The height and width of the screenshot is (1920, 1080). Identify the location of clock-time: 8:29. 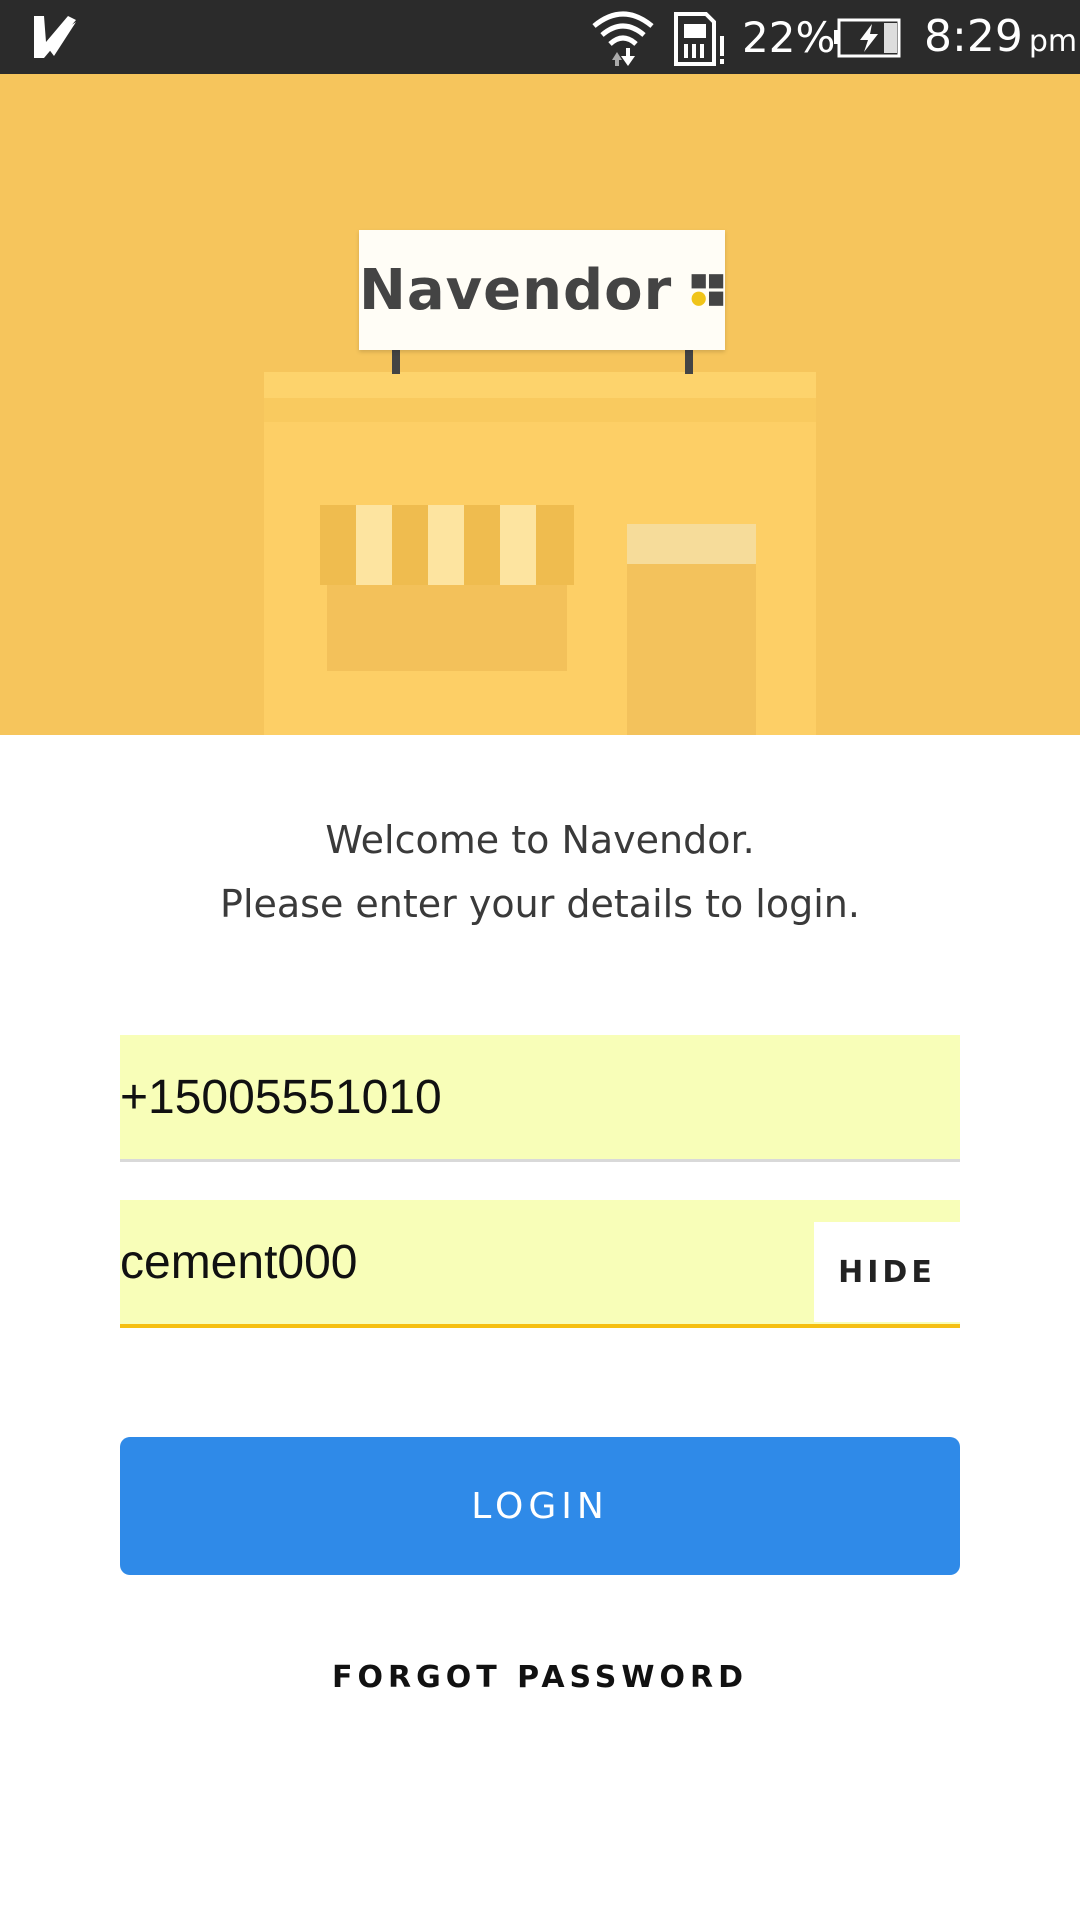
(973, 36).